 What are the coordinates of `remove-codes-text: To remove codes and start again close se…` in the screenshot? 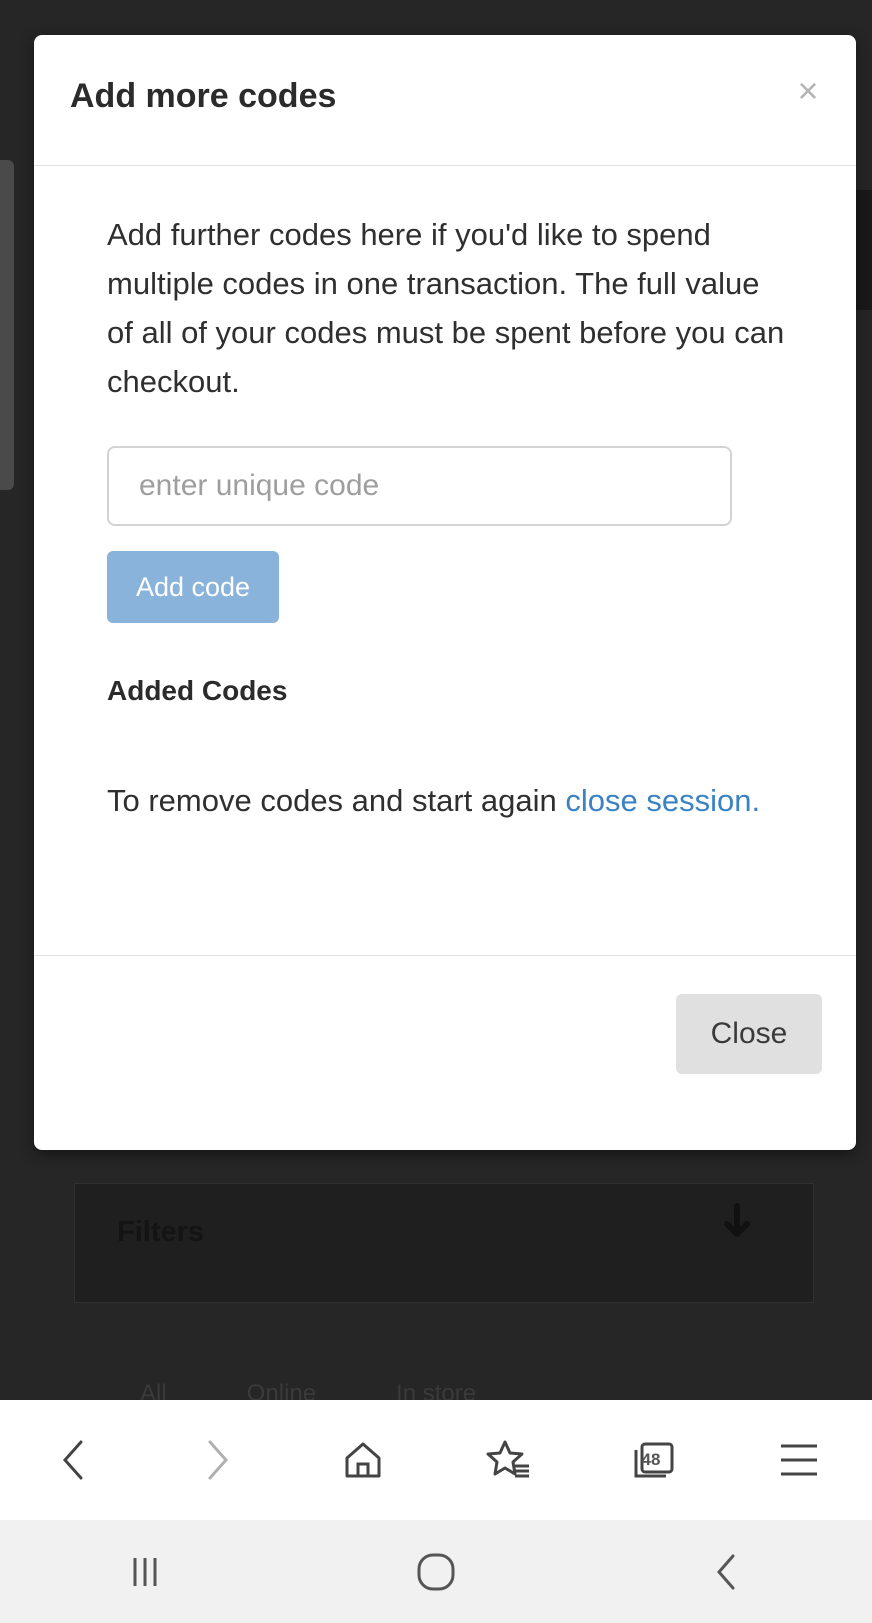 It's located at (447, 801).